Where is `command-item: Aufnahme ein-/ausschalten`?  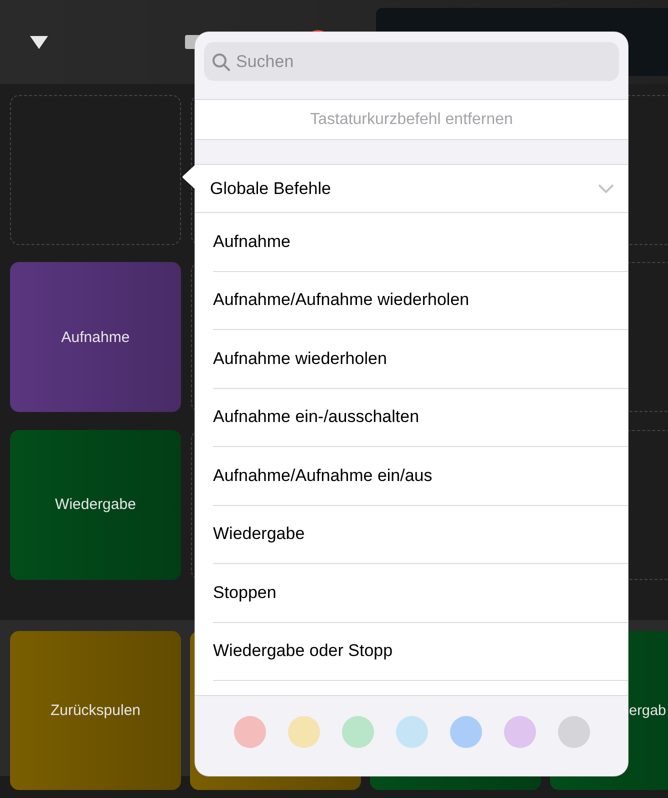 command-item: Aufnahme ein-/ausschalten is located at coordinates (420, 417).